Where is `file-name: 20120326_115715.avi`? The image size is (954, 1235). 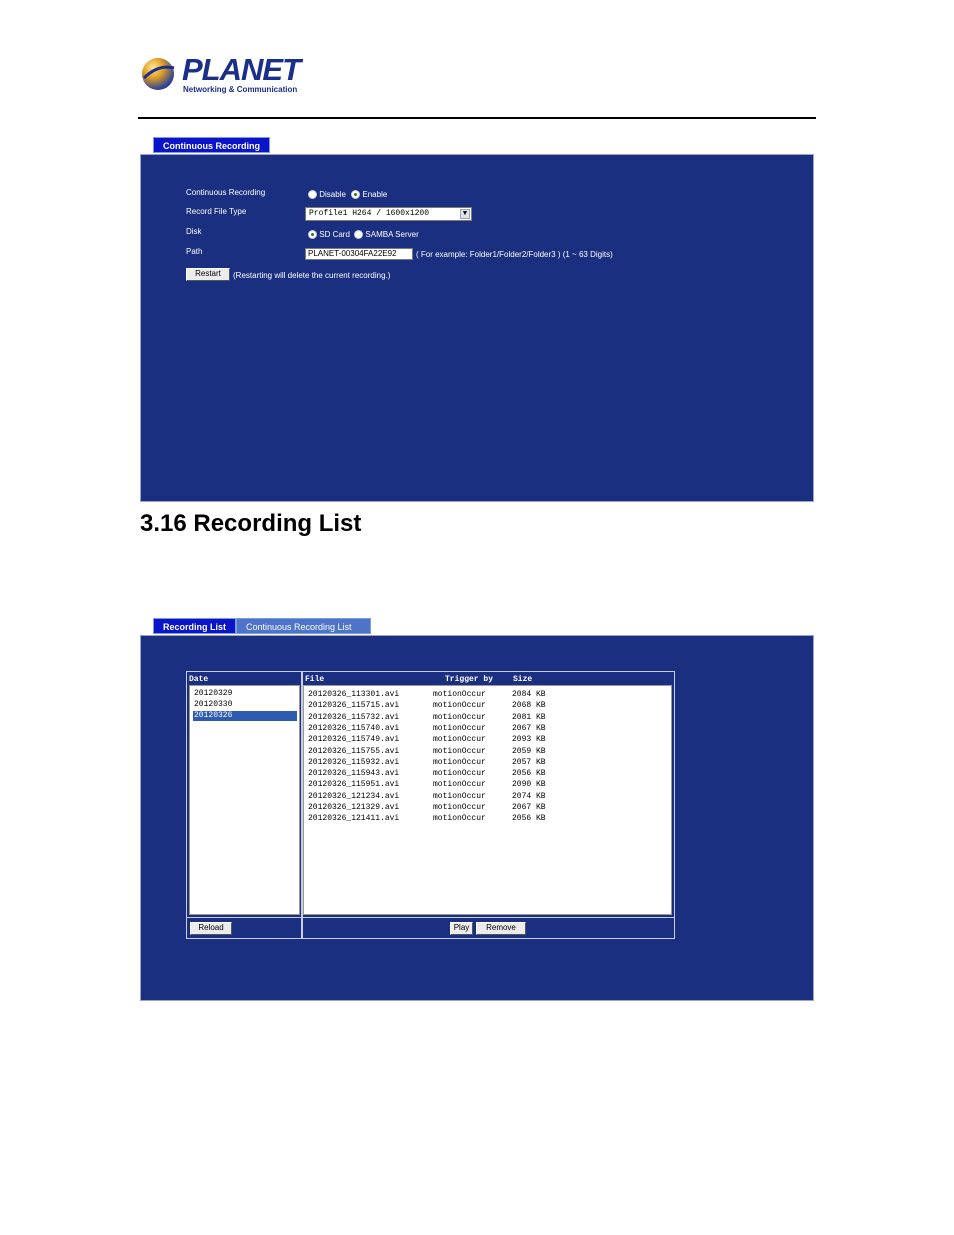 file-name: 20120326_115715.avi is located at coordinates (354, 706).